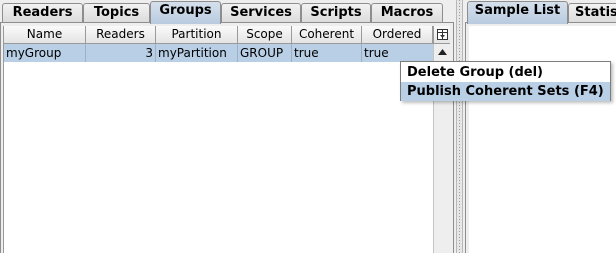 The width and height of the screenshot is (616, 253). I want to click on column-header-coherent: Coherent, so click(327, 34).